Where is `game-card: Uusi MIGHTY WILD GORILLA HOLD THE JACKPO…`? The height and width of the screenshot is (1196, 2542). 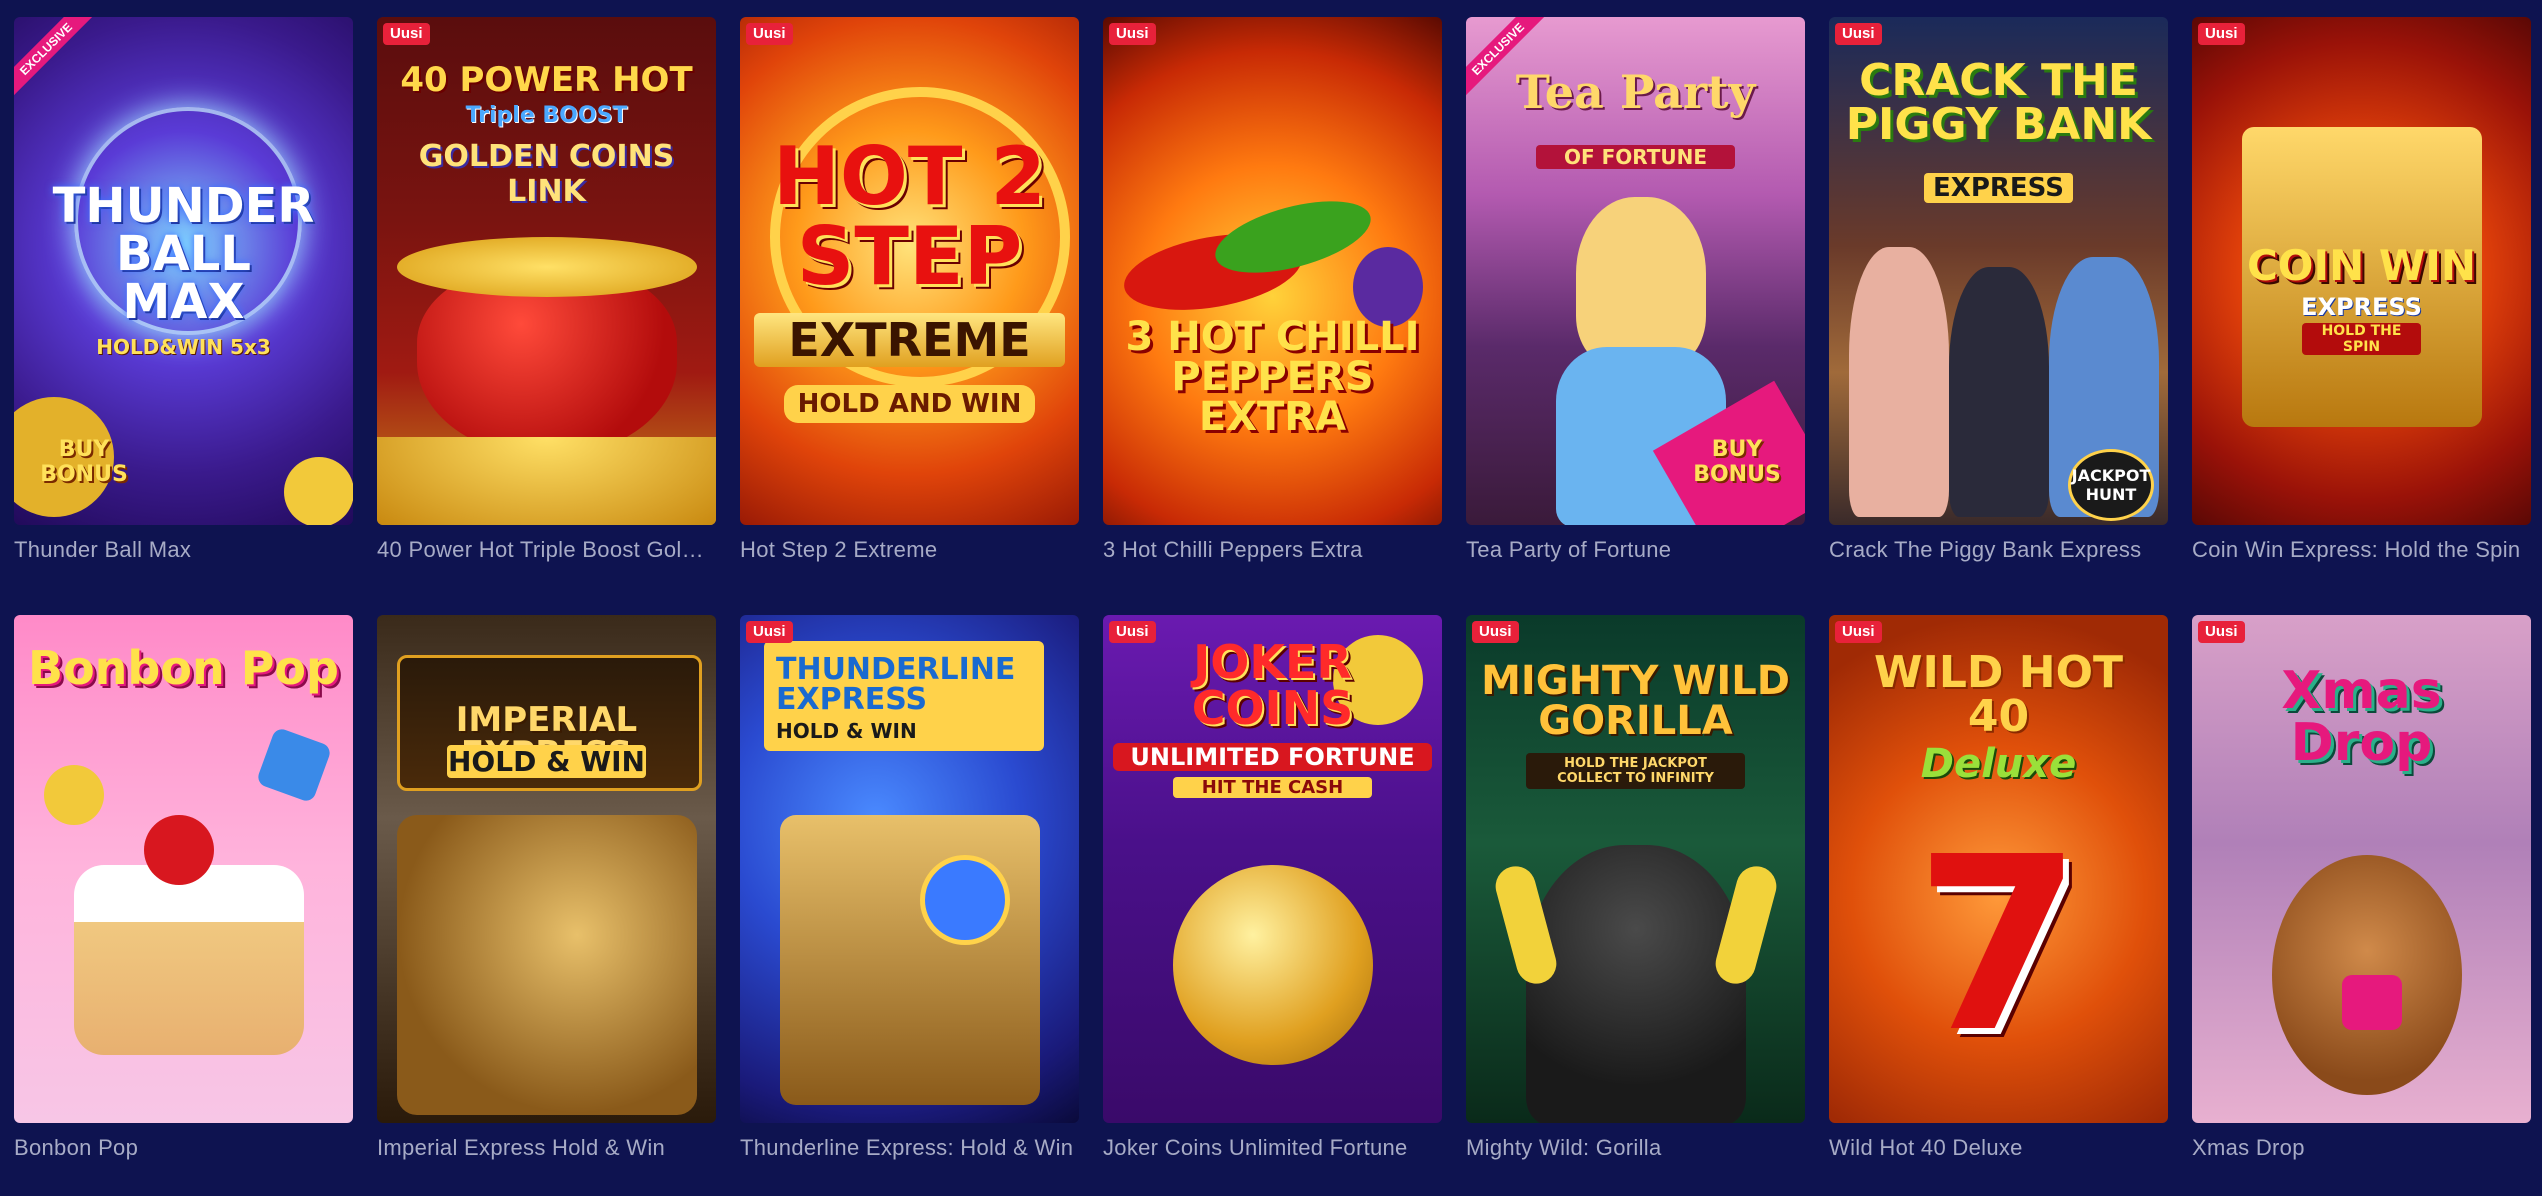
game-card: Uusi MIGHTY WILD GORILLA HOLD THE JACKPO… is located at coordinates (1635, 888).